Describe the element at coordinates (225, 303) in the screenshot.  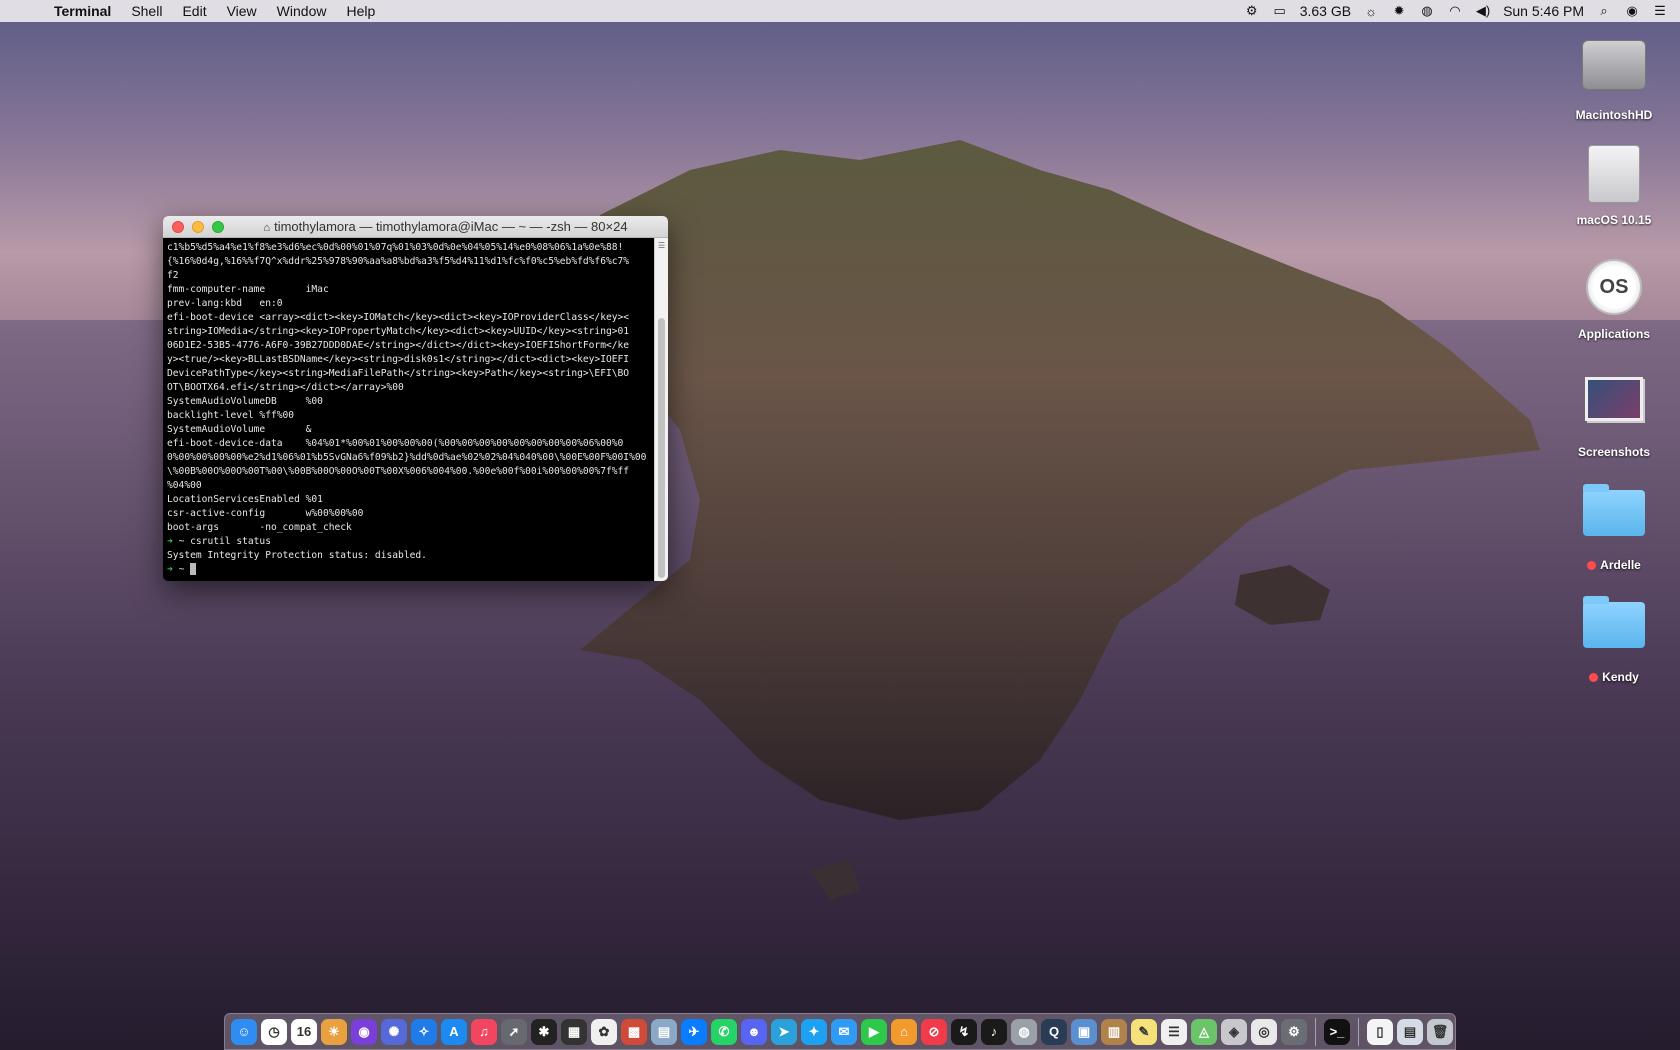
I see `terminal-line: prev-lang:kbd en:0` at that location.